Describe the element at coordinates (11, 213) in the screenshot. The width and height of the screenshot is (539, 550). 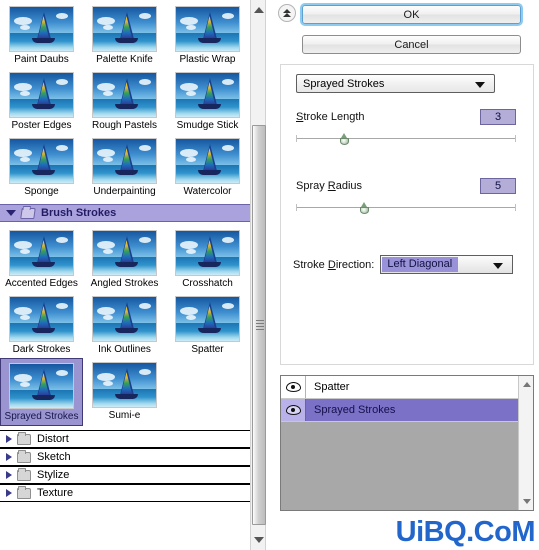
I see `triangle-down-icon` at that location.